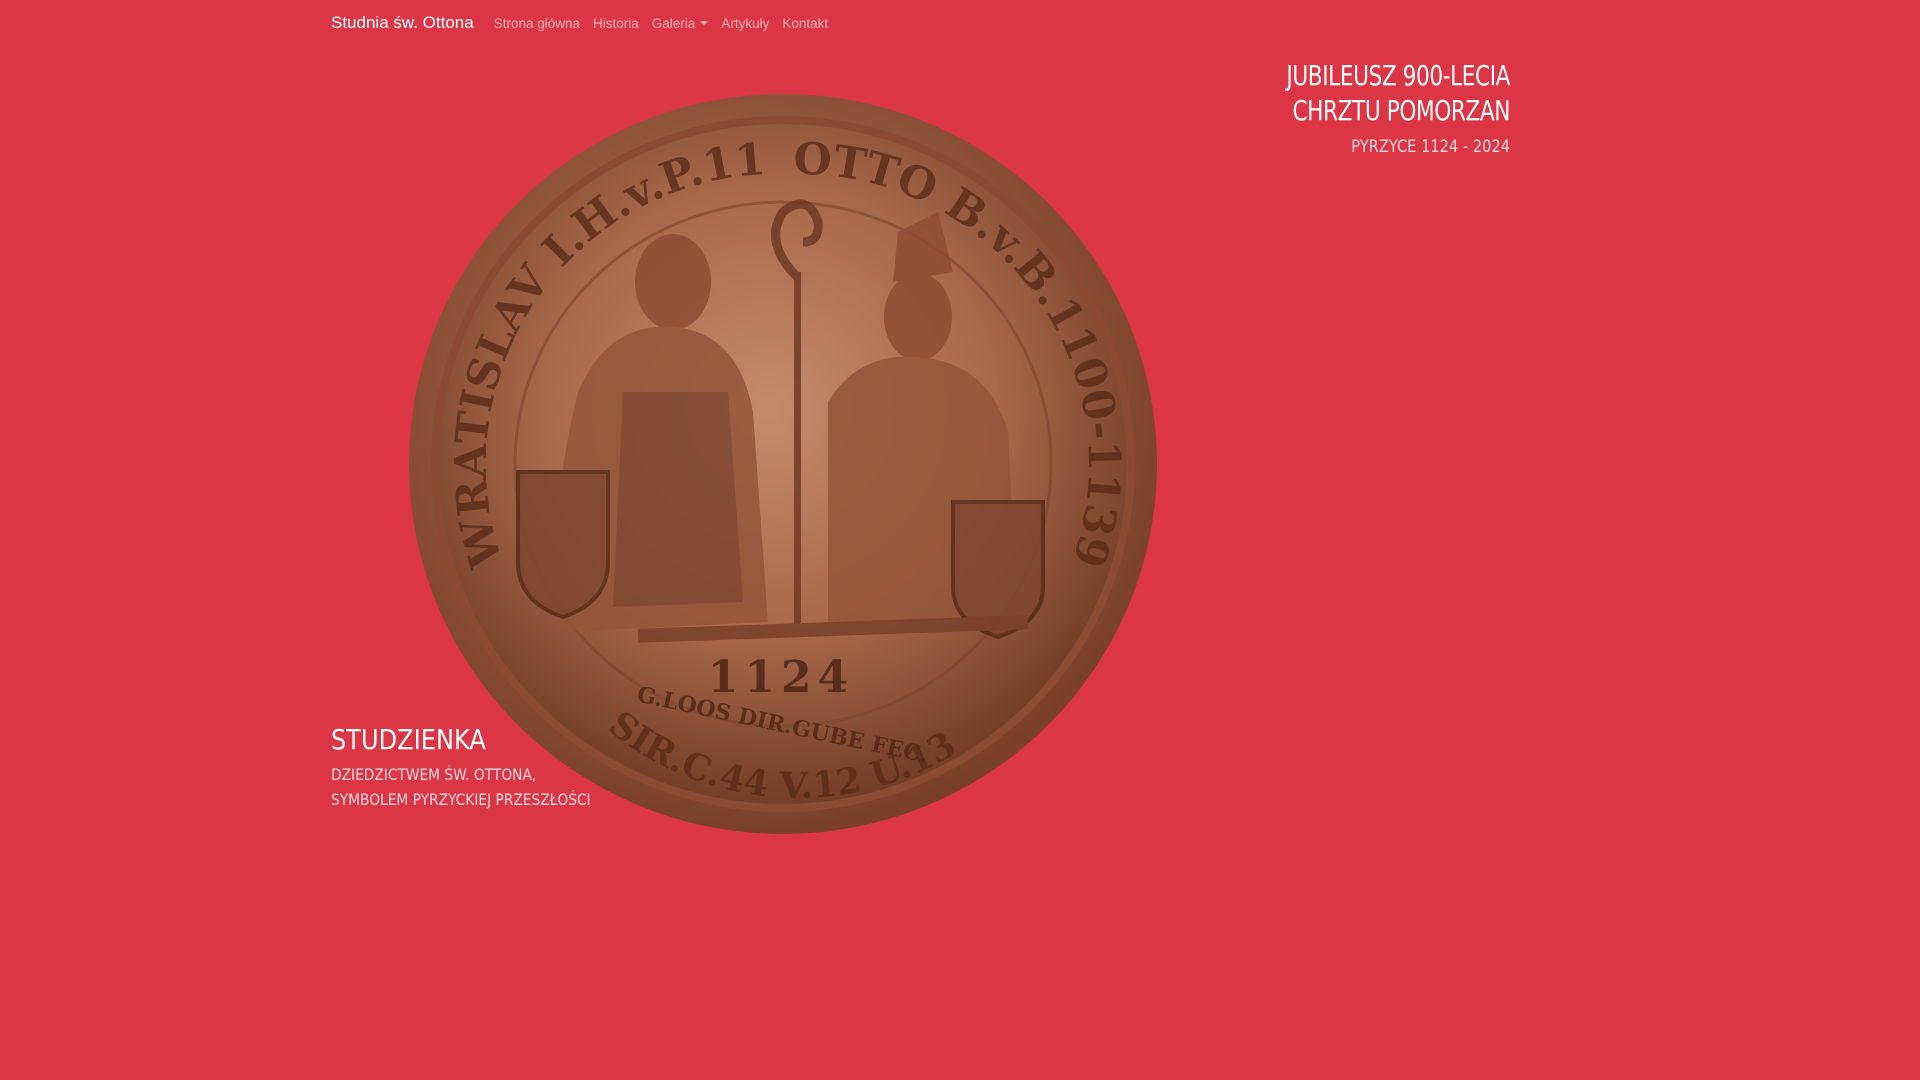  Describe the element at coordinates (781, 677) in the screenshot. I see `medal-year: 1124` at that location.